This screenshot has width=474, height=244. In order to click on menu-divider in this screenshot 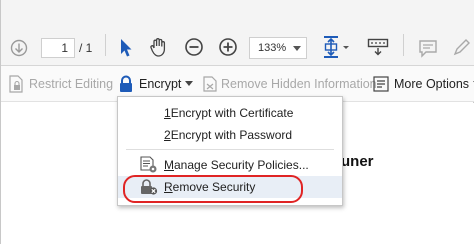, I will do `click(230, 149)`.